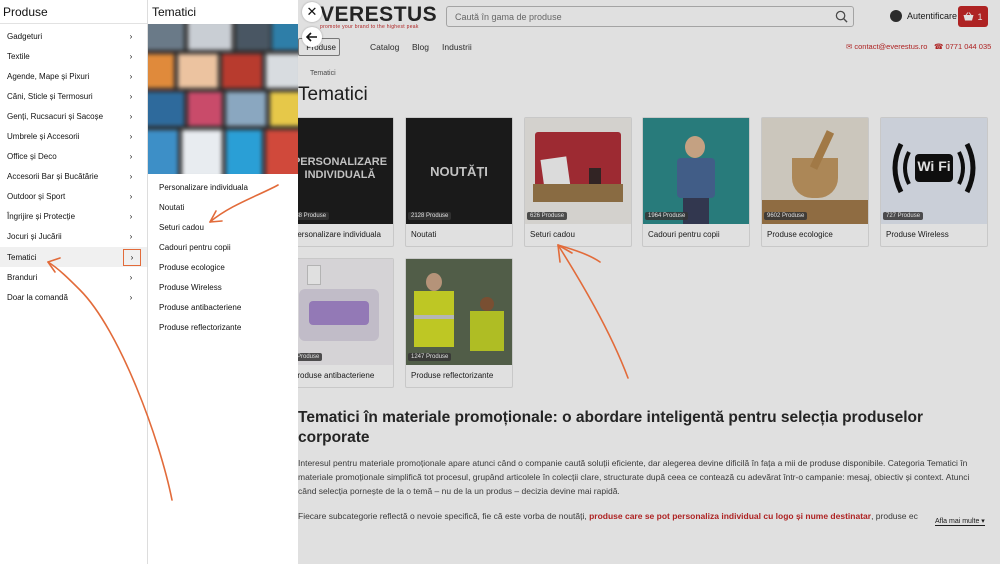  I want to click on menu-item-label: Office și Deco, so click(32, 157).